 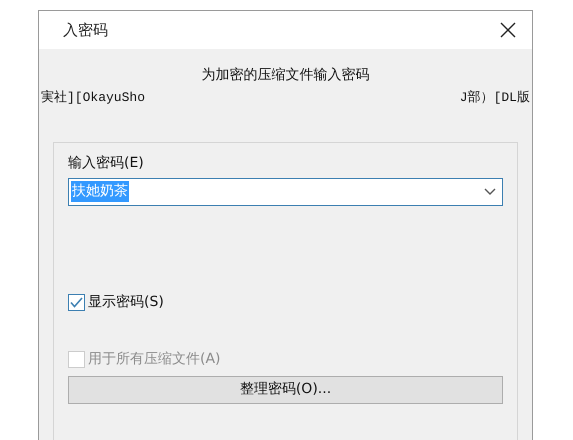 I want to click on dialog-heading: 为加密的压缩文件输入密码, so click(x=286, y=75).